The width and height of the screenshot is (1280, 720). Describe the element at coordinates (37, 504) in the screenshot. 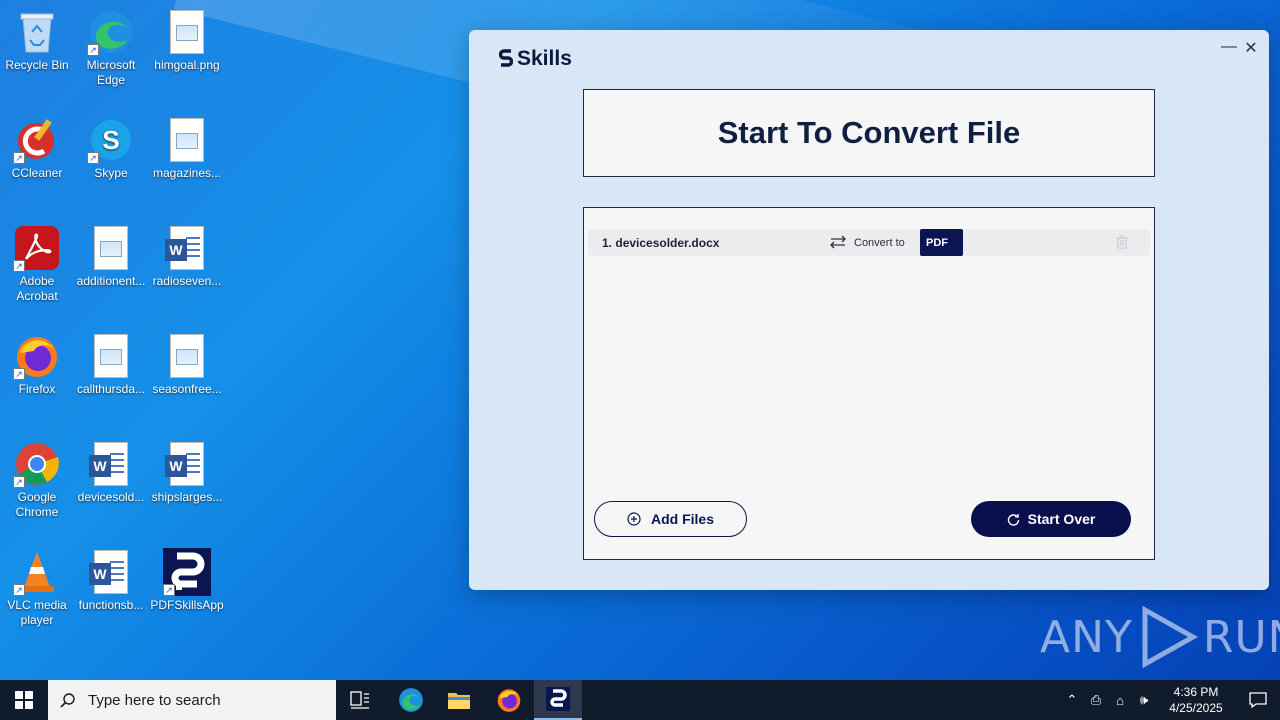

I see `desktop-icon-label: Google Chrome` at that location.